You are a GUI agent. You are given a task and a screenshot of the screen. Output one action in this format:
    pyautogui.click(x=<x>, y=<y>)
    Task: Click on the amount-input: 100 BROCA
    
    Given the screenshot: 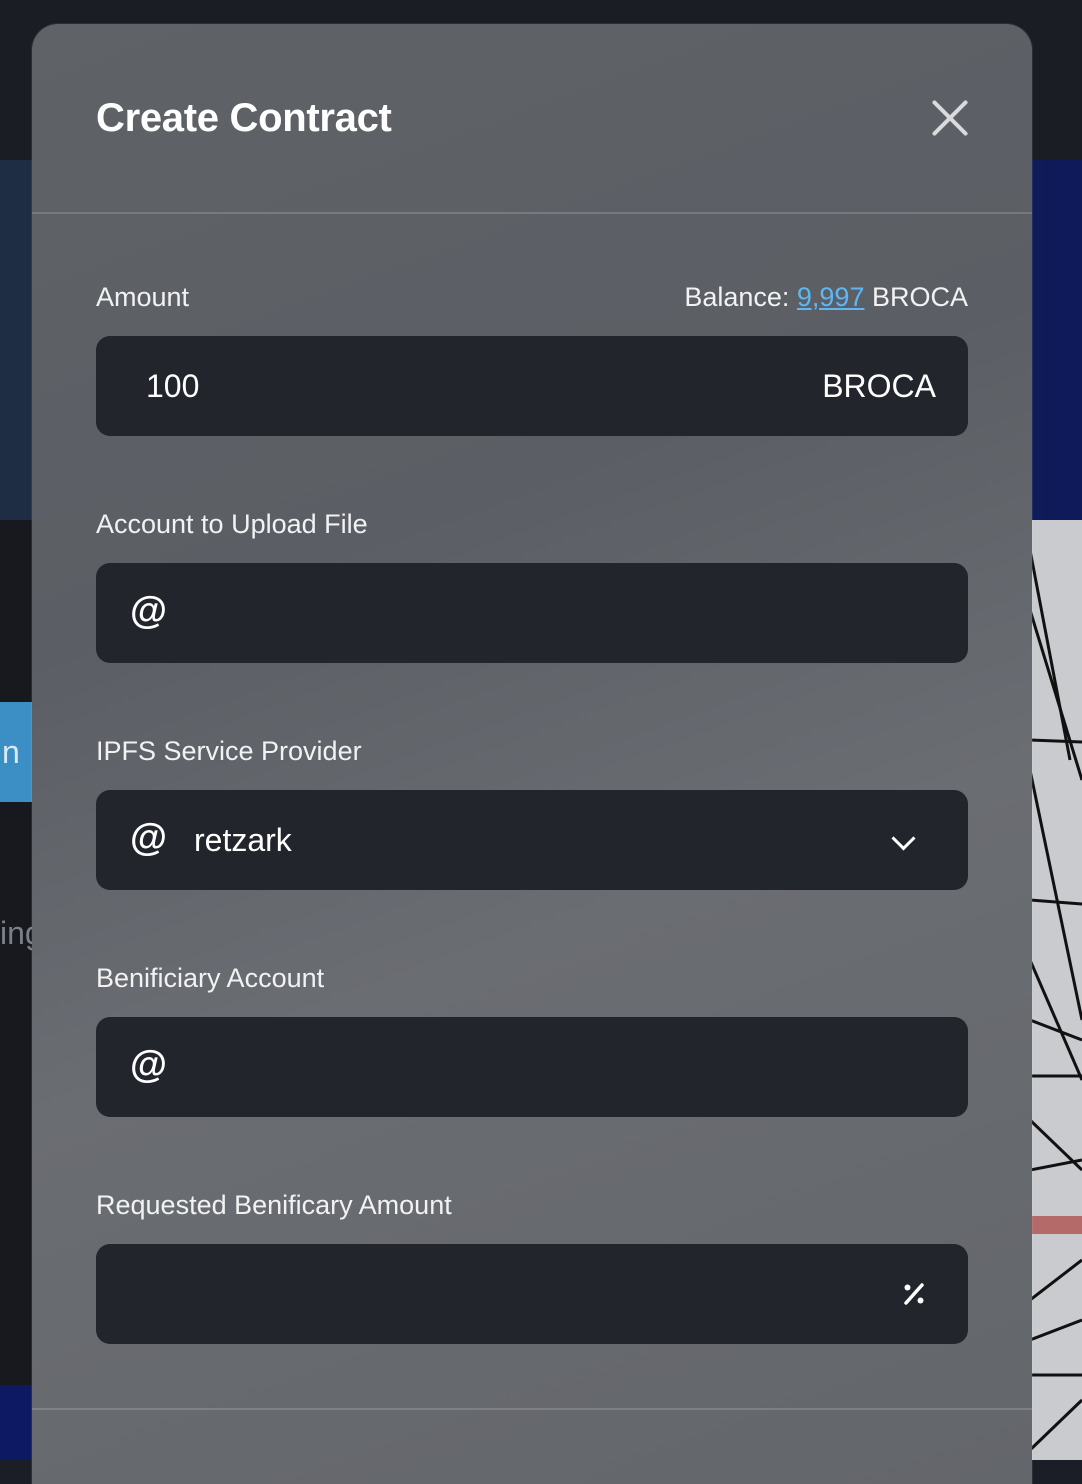 What is the action you would take?
    pyautogui.click(x=532, y=386)
    